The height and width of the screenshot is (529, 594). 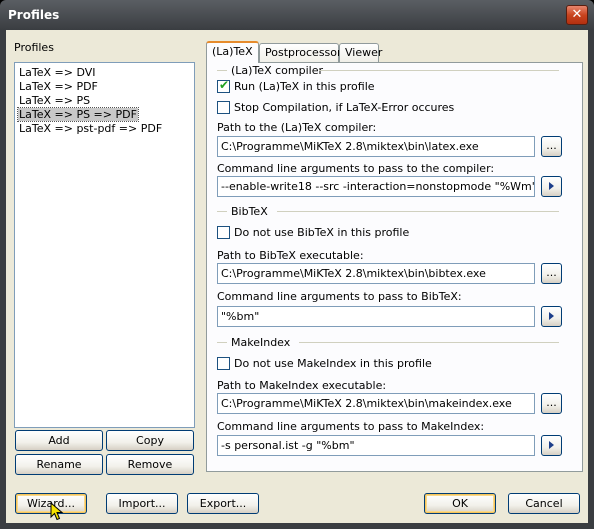 I want to click on copy-button: Copy, so click(x=150, y=440).